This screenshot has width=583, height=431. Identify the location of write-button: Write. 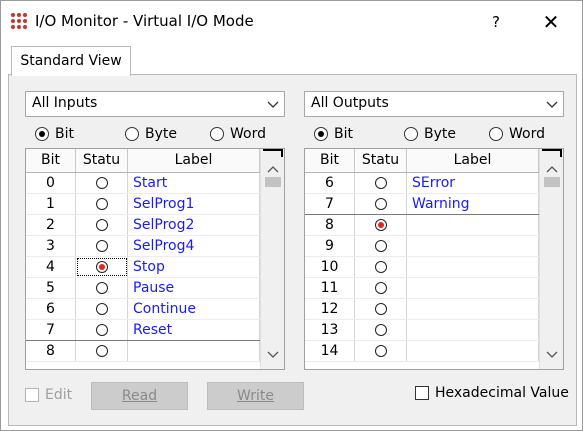
(255, 396).